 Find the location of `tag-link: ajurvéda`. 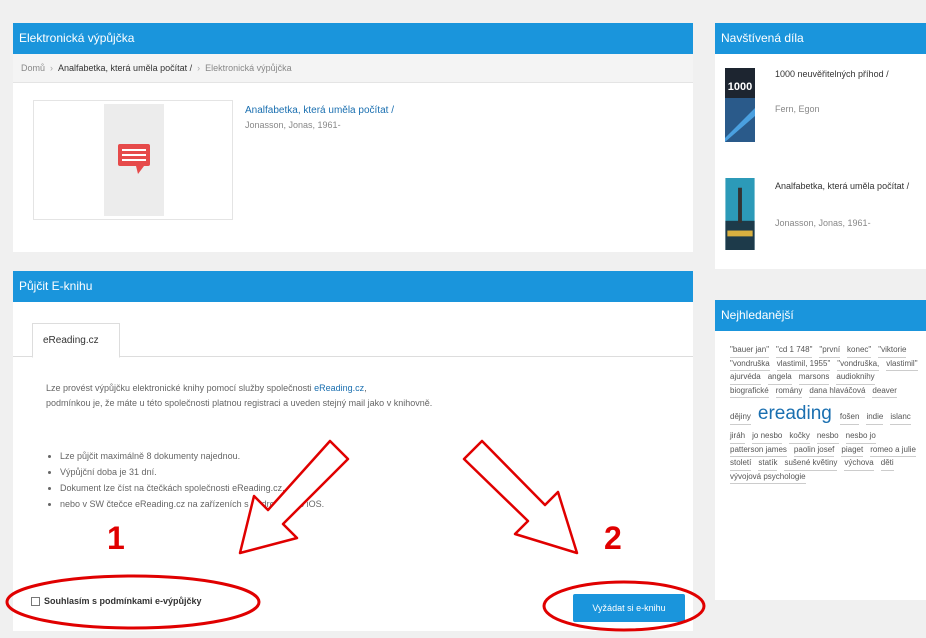

tag-link: ajurvéda is located at coordinates (745, 378).